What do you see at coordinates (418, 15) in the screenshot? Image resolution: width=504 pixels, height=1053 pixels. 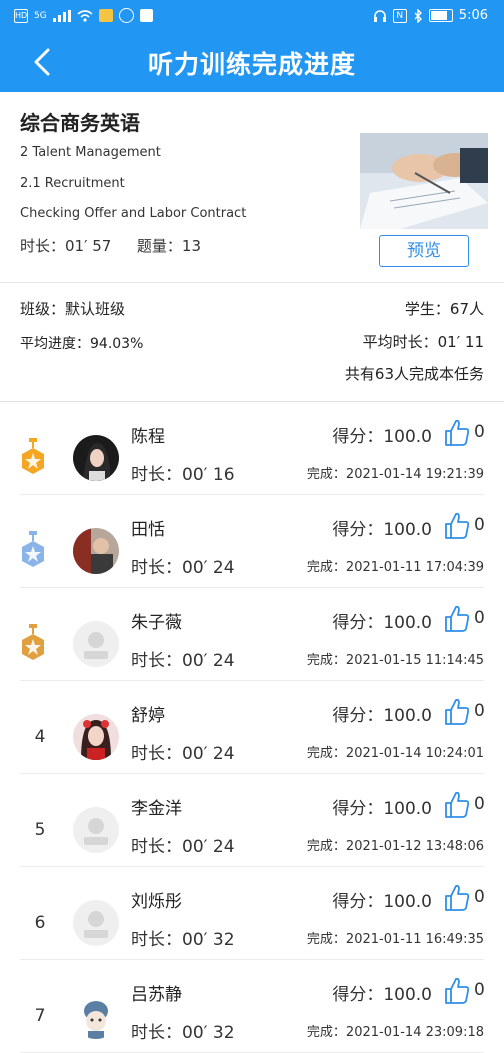 I see `bluetooth-icon` at bounding box center [418, 15].